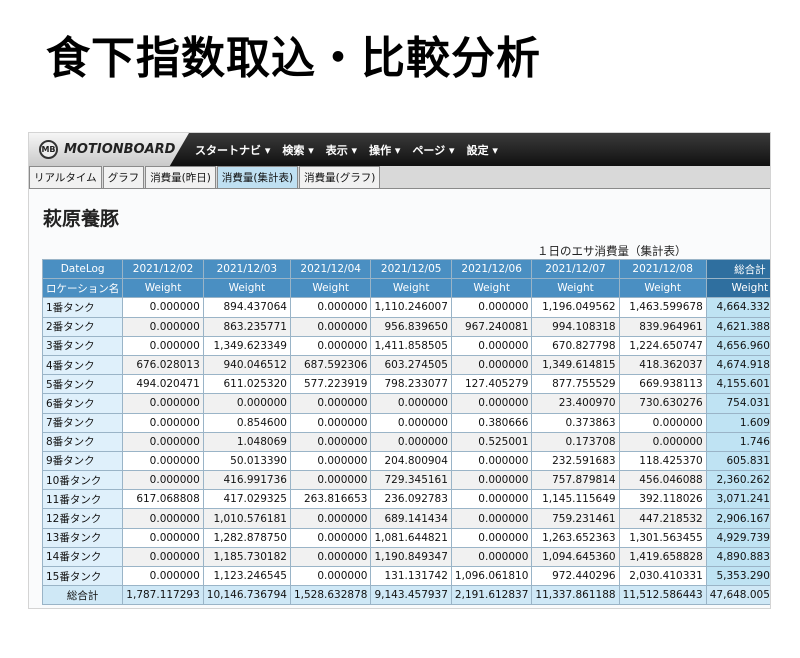 The width and height of the screenshot is (800, 658). I want to click on table-cell: 2,030.410331, so click(662, 576).